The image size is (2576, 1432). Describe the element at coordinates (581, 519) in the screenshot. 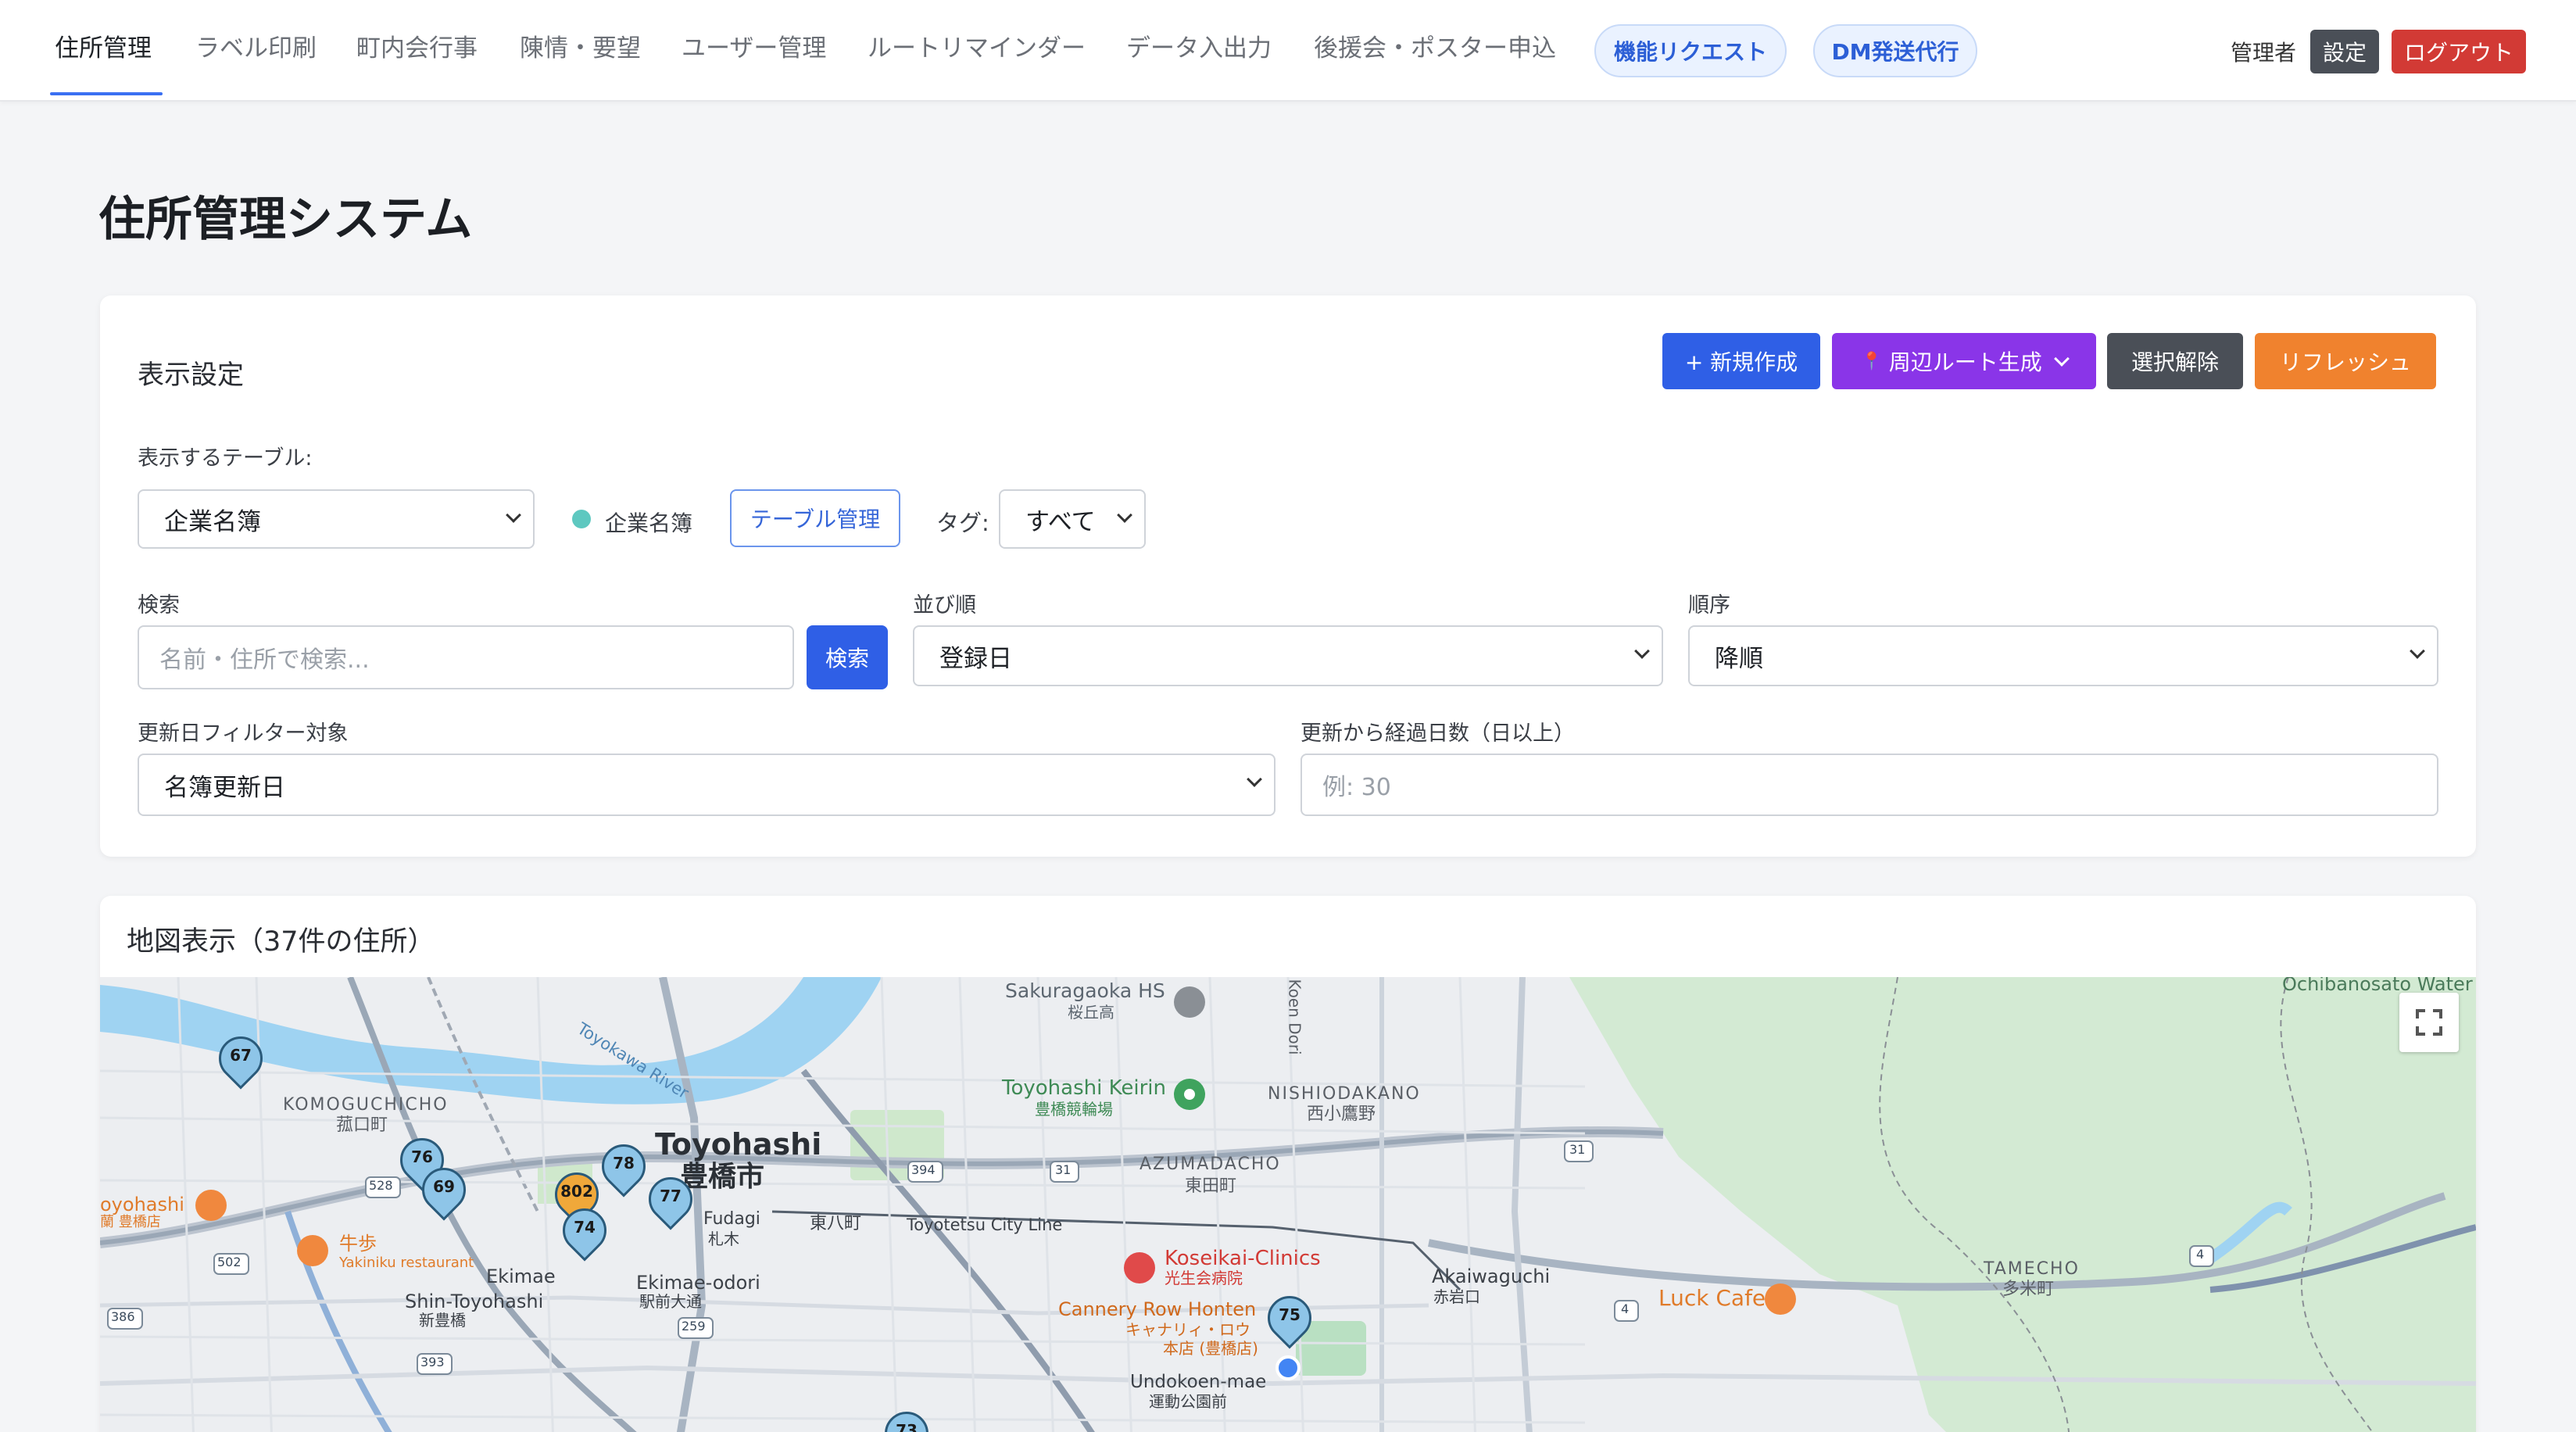

I see `table-color-dot` at that location.